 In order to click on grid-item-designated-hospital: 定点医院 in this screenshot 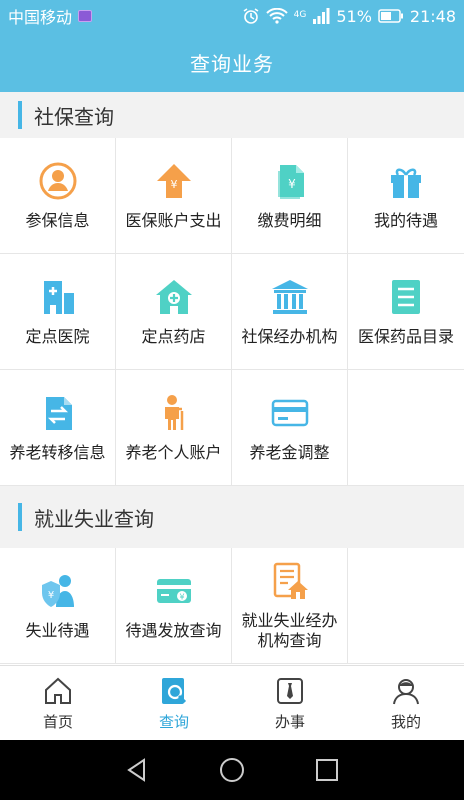, I will do `click(58, 312)`.